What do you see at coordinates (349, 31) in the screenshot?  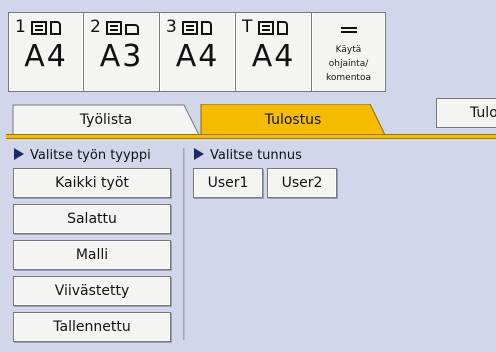 I see `list-icon` at bounding box center [349, 31].